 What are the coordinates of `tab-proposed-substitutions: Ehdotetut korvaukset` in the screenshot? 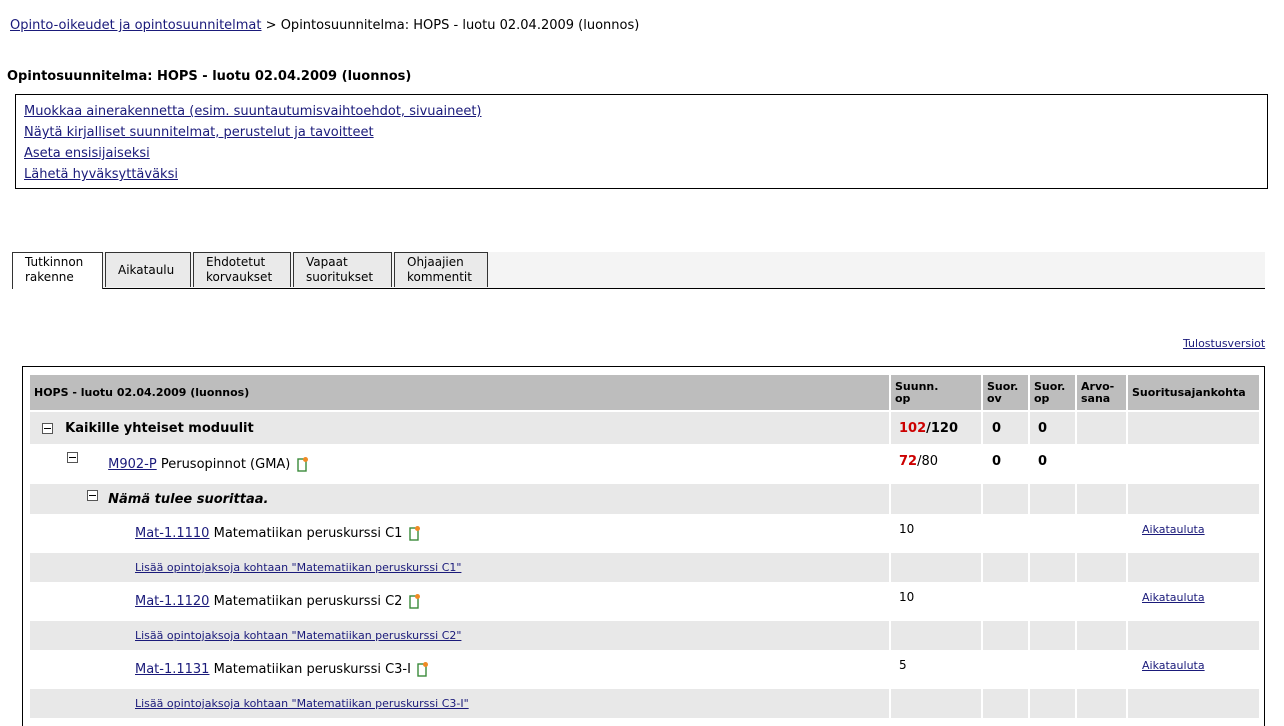 It's located at (242, 269).